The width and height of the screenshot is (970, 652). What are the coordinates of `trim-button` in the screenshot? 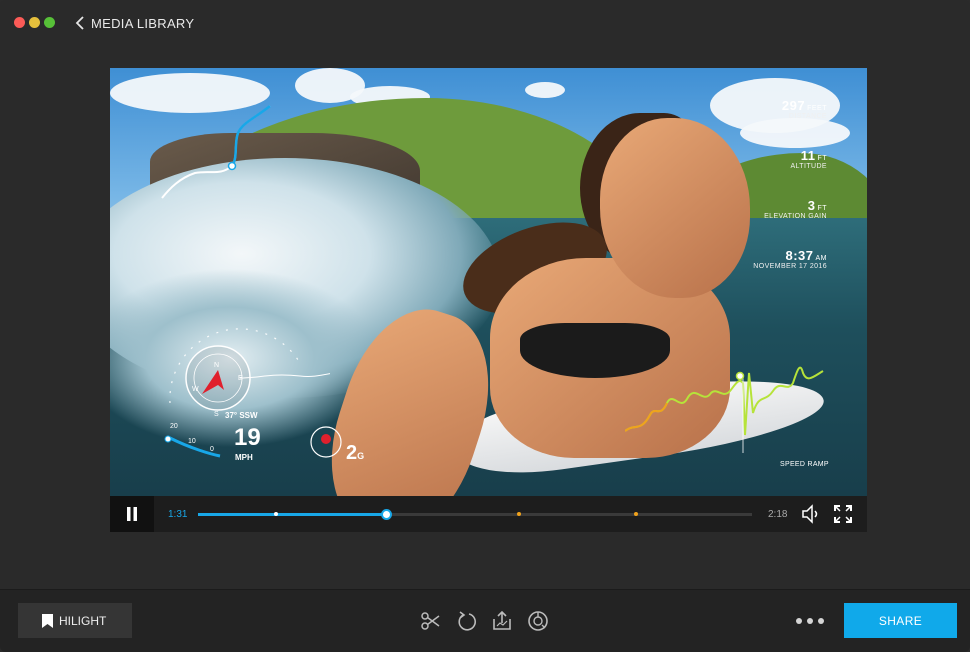 It's located at (431, 621).